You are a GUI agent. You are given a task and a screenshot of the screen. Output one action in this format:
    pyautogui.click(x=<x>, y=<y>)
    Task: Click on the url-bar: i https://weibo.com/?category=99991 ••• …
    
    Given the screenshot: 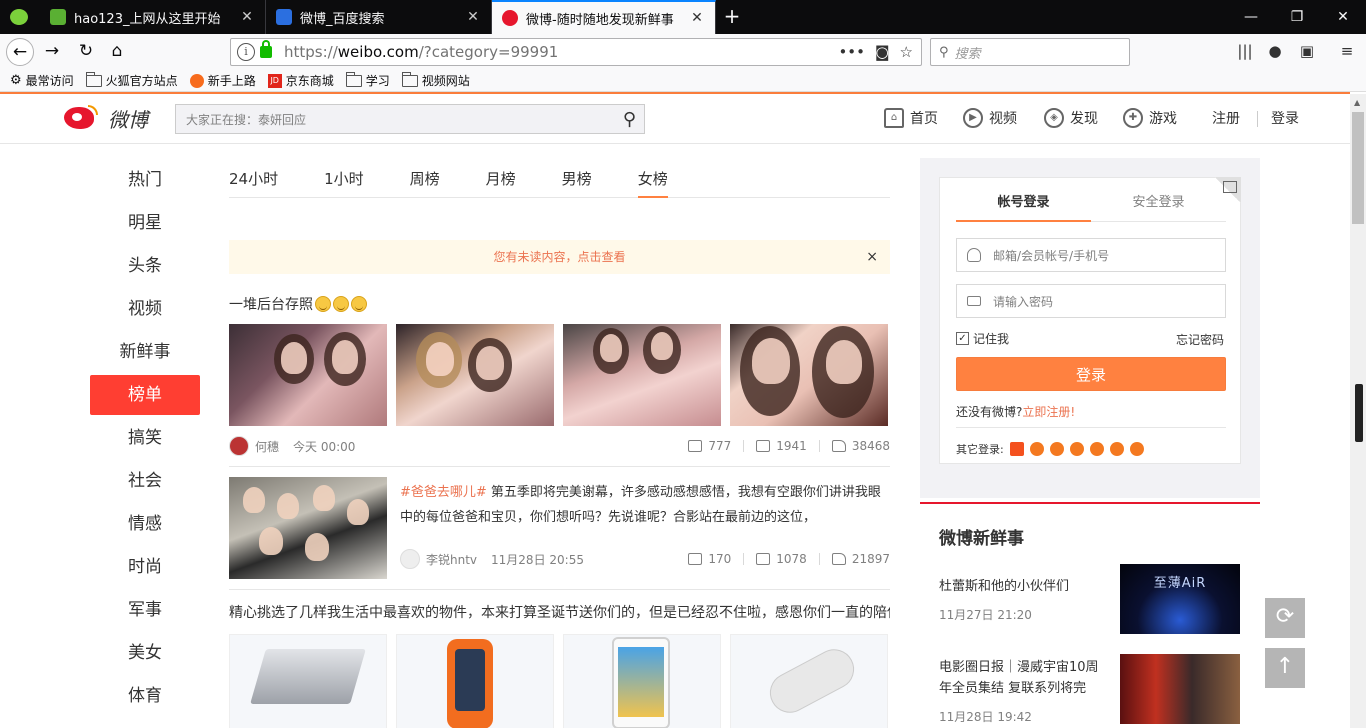 What is the action you would take?
    pyautogui.click(x=576, y=52)
    